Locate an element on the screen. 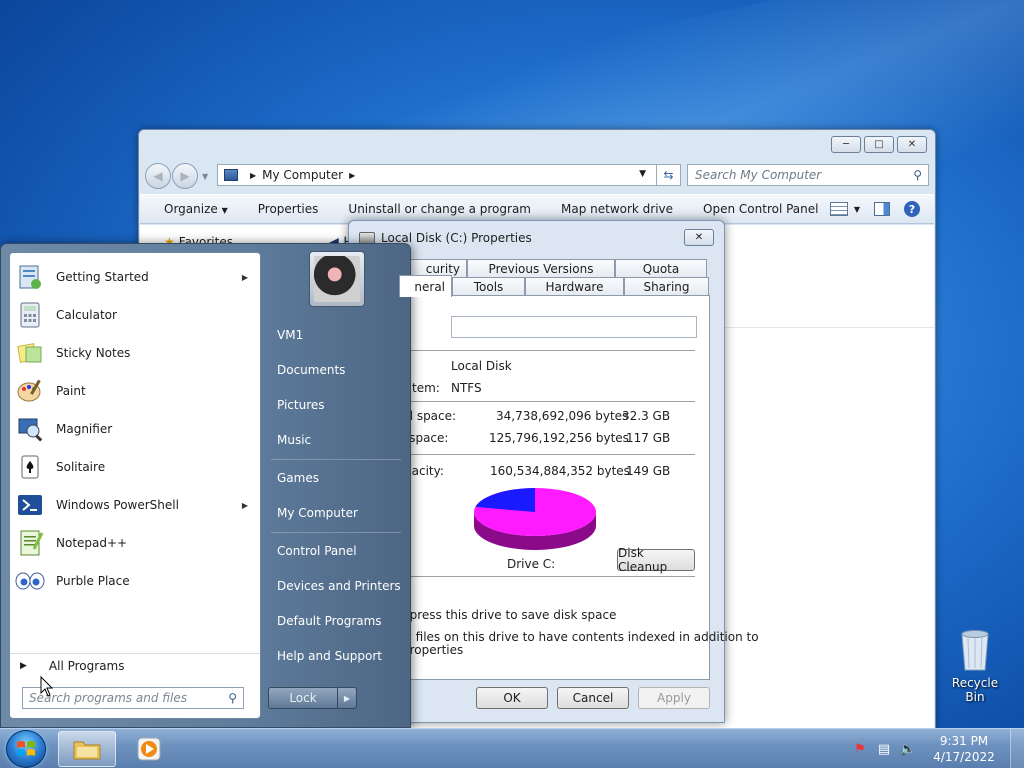 The width and height of the screenshot is (1024, 768). shutdown-options-button: ▶ is located at coordinates (347, 698).